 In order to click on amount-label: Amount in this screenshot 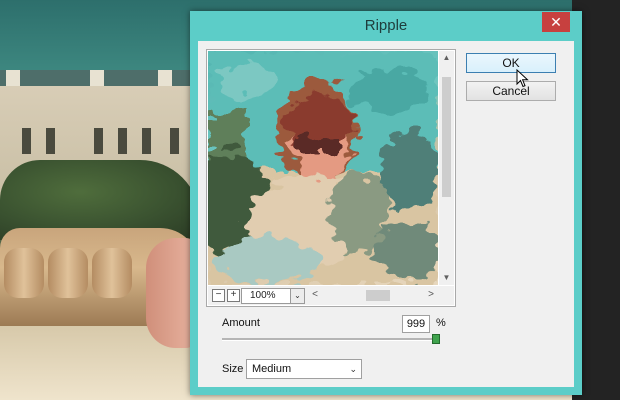, I will do `click(241, 323)`.